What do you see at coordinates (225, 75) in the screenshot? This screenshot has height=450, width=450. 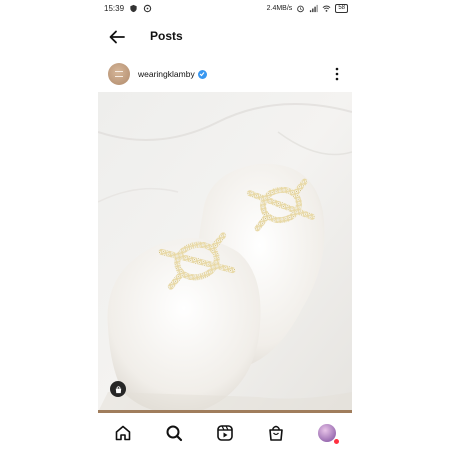 I see `post-header: wearingklamby` at bounding box center [225, 75].